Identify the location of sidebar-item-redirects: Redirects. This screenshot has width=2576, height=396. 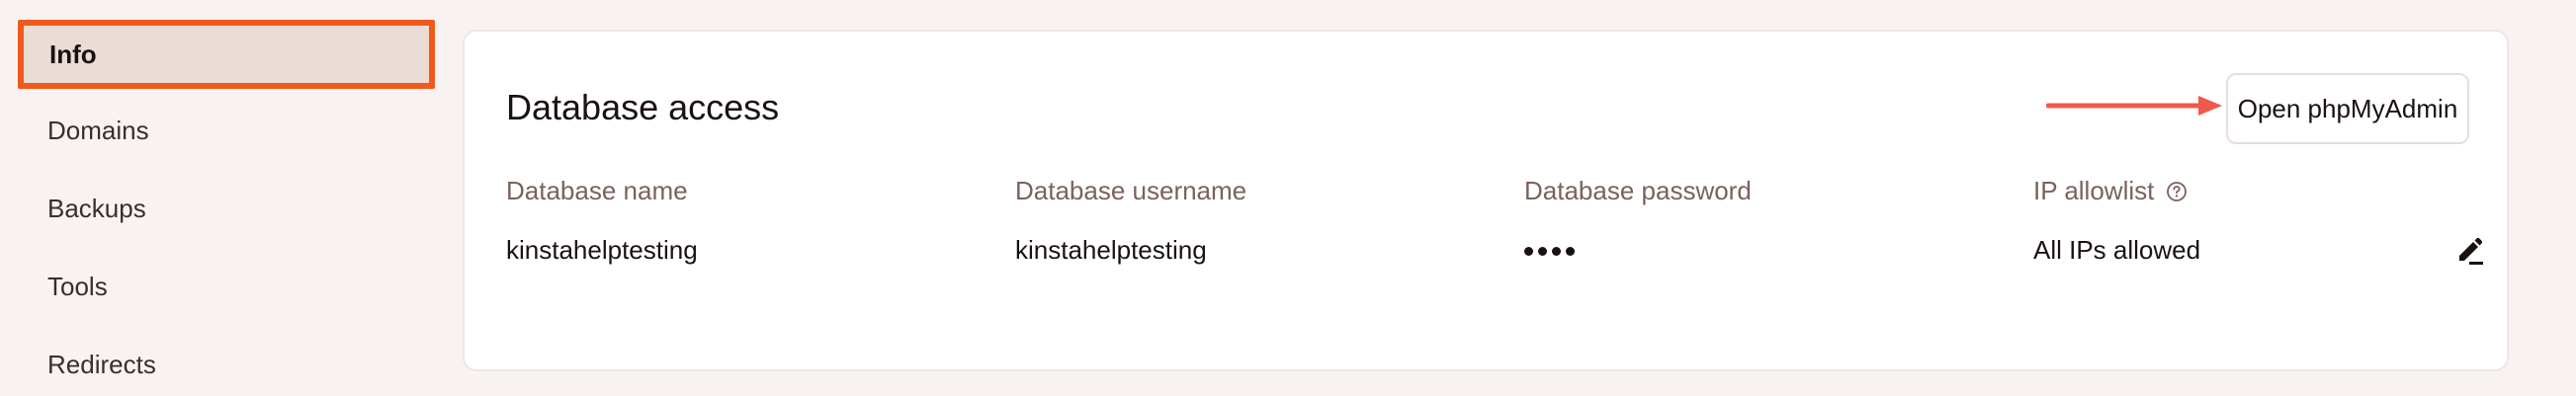
(227, 364).